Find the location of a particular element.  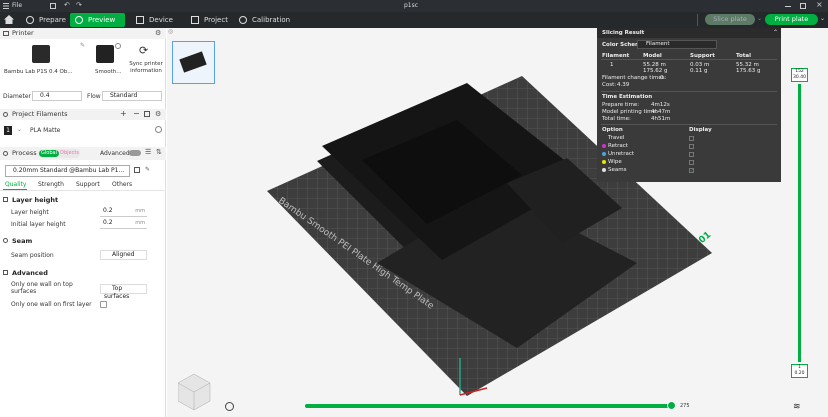

file-menu: File is located at coordinates (17, 6).